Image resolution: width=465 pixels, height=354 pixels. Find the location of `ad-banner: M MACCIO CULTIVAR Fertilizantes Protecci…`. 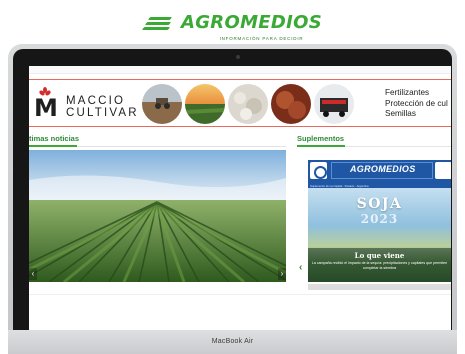

ad-banner: M MACCIO CULTIVAR Fertilizantes Protecci… is located at coordinates (240, 103).